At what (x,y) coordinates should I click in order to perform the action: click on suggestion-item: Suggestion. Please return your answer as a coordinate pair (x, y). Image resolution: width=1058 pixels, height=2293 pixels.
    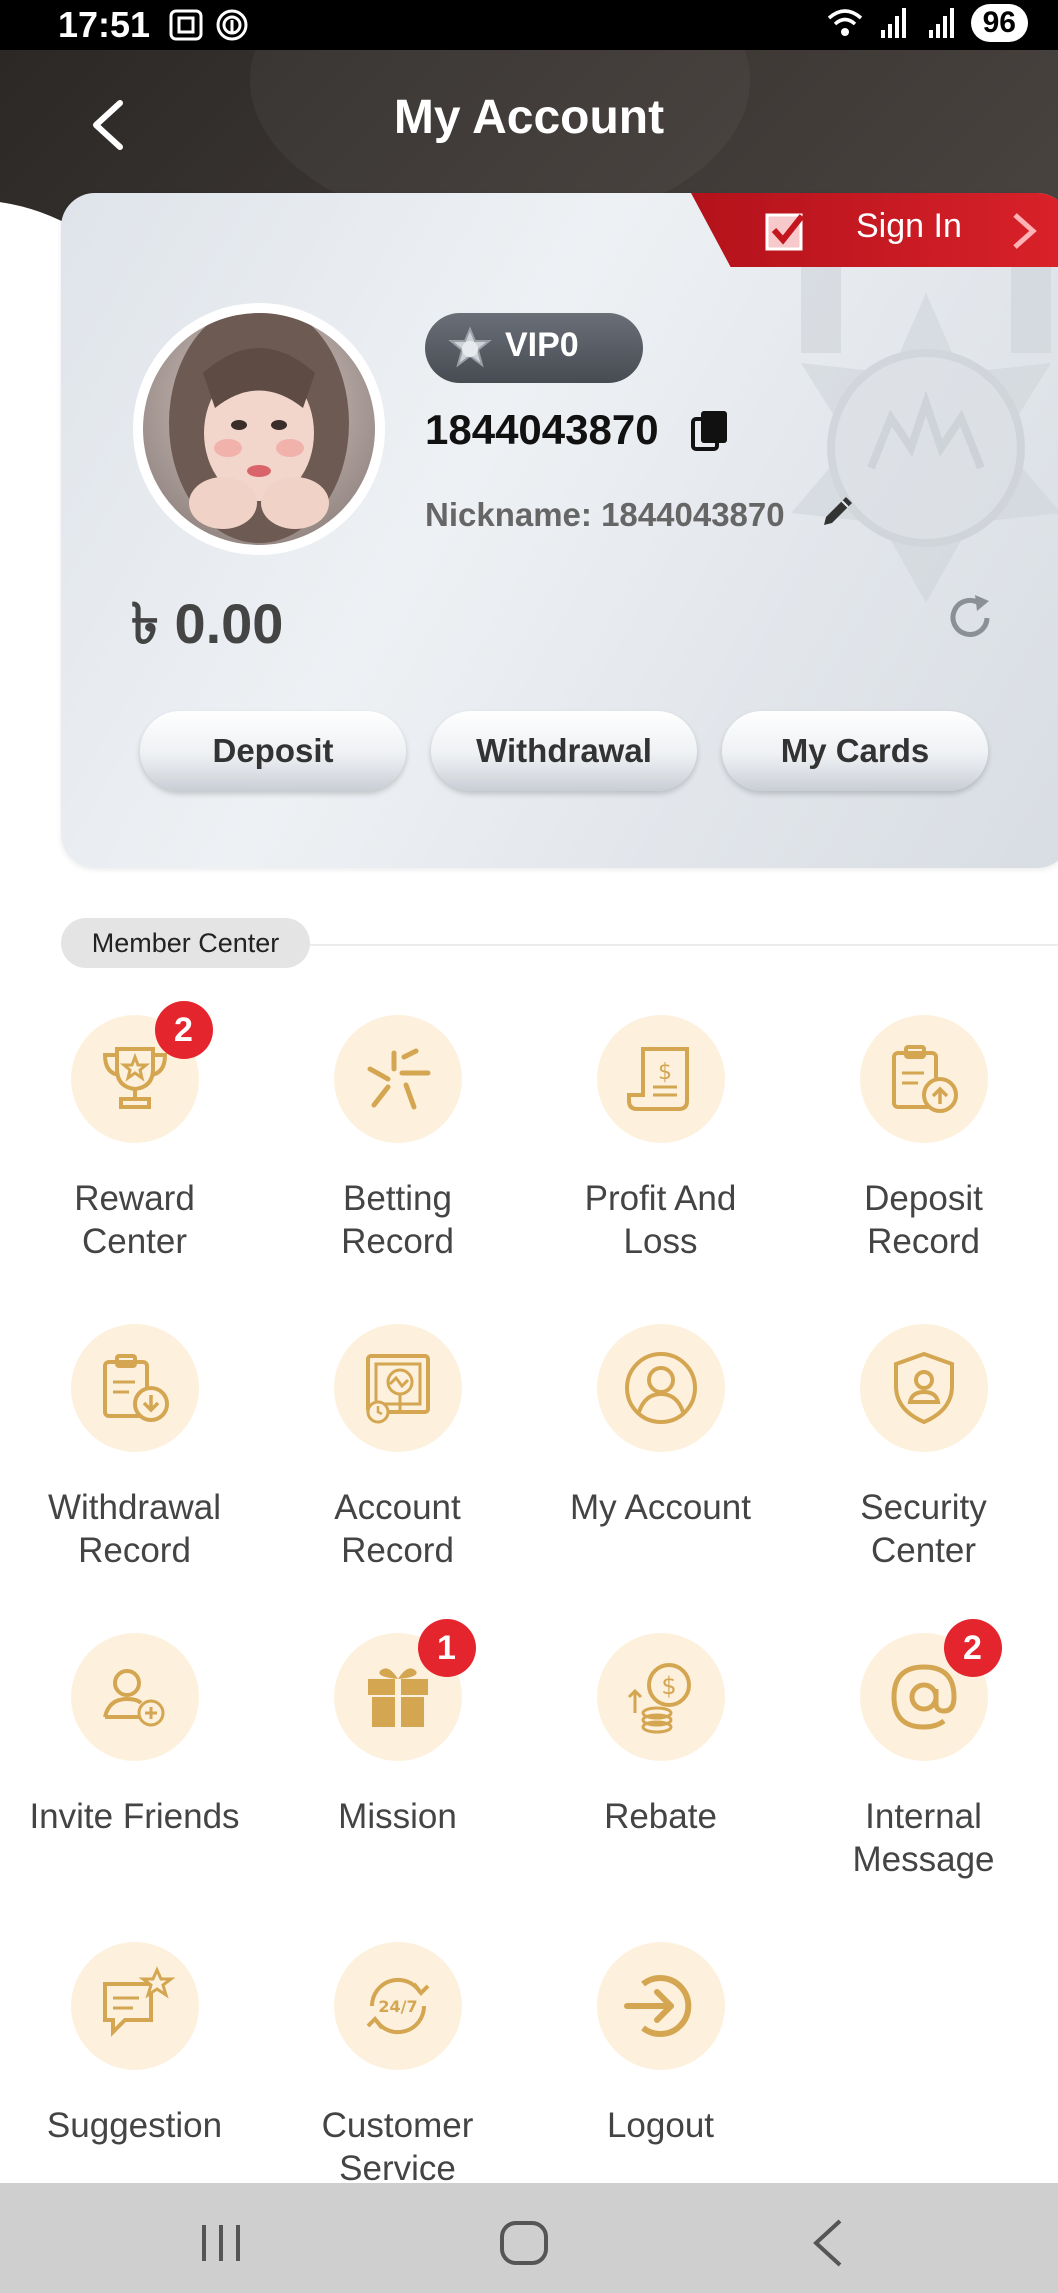
    Looking at the image, I should click on (134, 2044).